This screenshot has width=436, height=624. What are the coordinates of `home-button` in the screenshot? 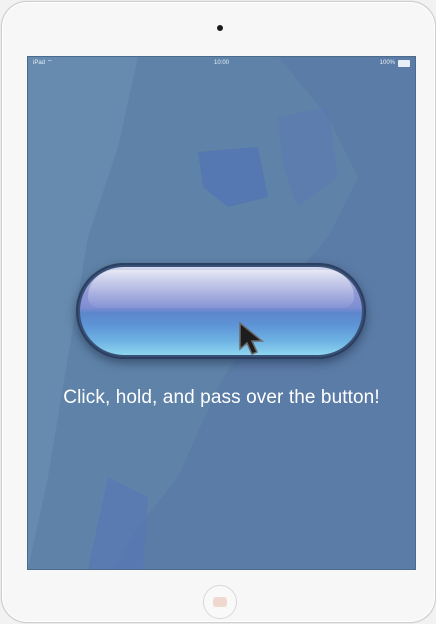 It's located at (220, 602).